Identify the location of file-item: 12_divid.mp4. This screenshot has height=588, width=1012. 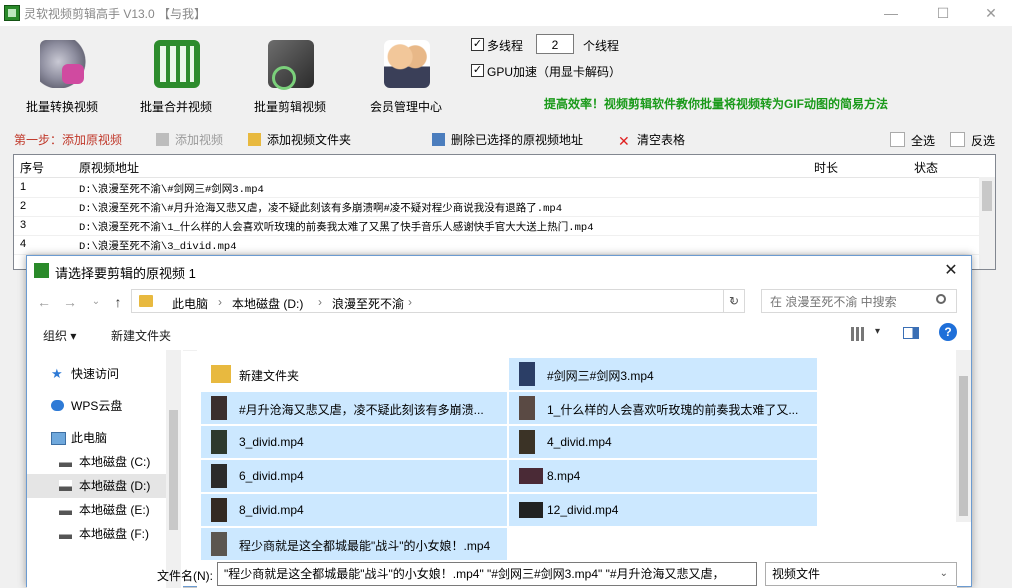
(663, 510).